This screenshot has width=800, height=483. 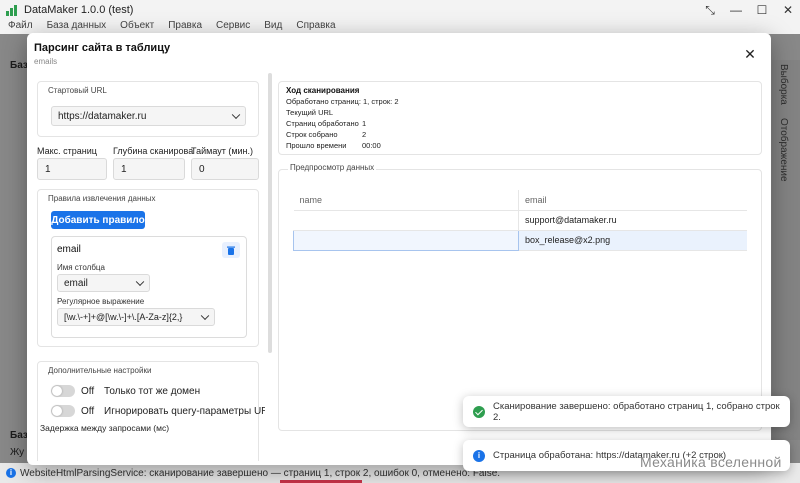 What do you see at coordinates (48, 169) in the screenshot?
I see `max-pages-value: 1` at bounding box center [48, 169].